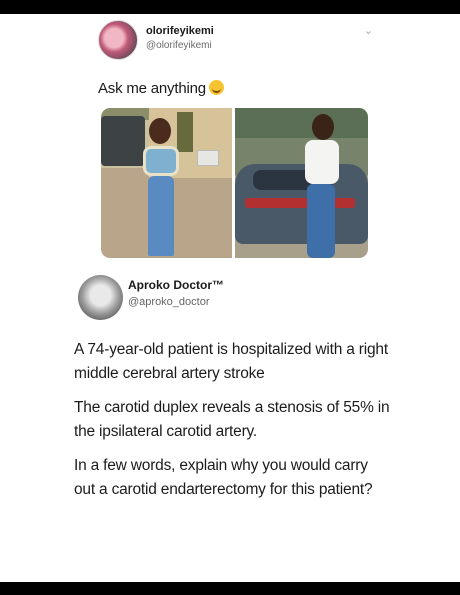 The image size is (460, 595). Describe the element at coordinates (169, 302) in the screenshot. I see `user-handle: @aproko_doctor` at that location.